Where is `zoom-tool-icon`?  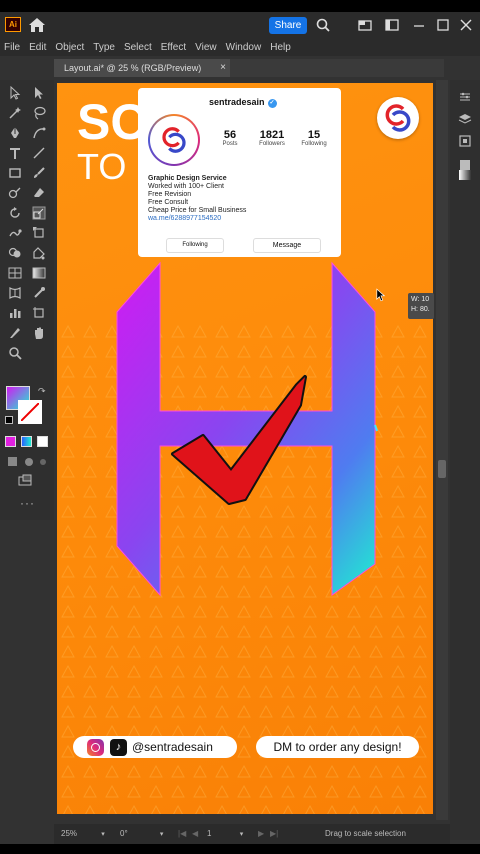
zoom-tool-icon is located at coordinates (15, 353).